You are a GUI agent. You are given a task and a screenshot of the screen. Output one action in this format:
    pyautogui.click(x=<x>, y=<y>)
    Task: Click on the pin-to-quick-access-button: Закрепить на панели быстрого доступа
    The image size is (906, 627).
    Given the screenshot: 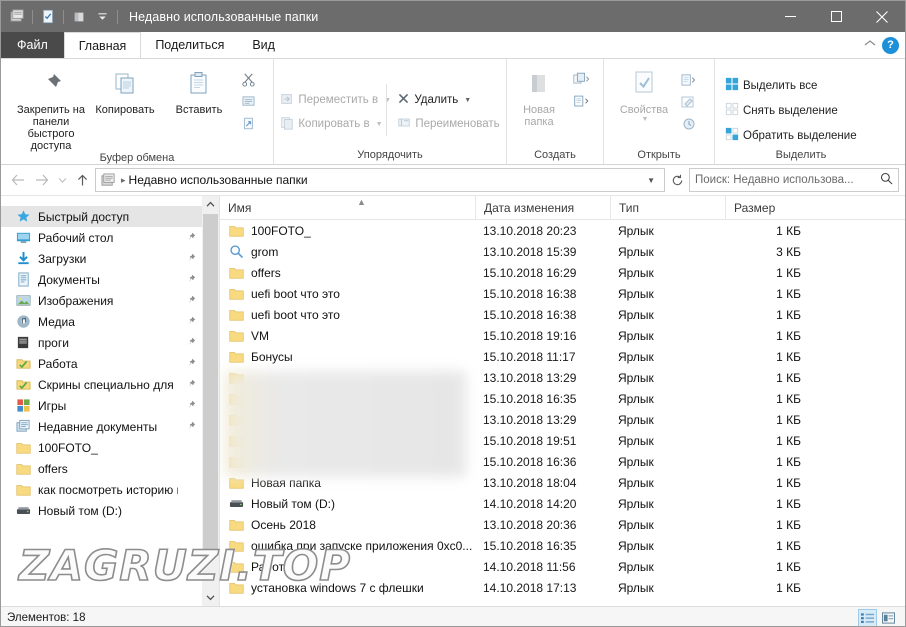 What is the action you would take?
    pyautogui.click(x=51, y=107)
    